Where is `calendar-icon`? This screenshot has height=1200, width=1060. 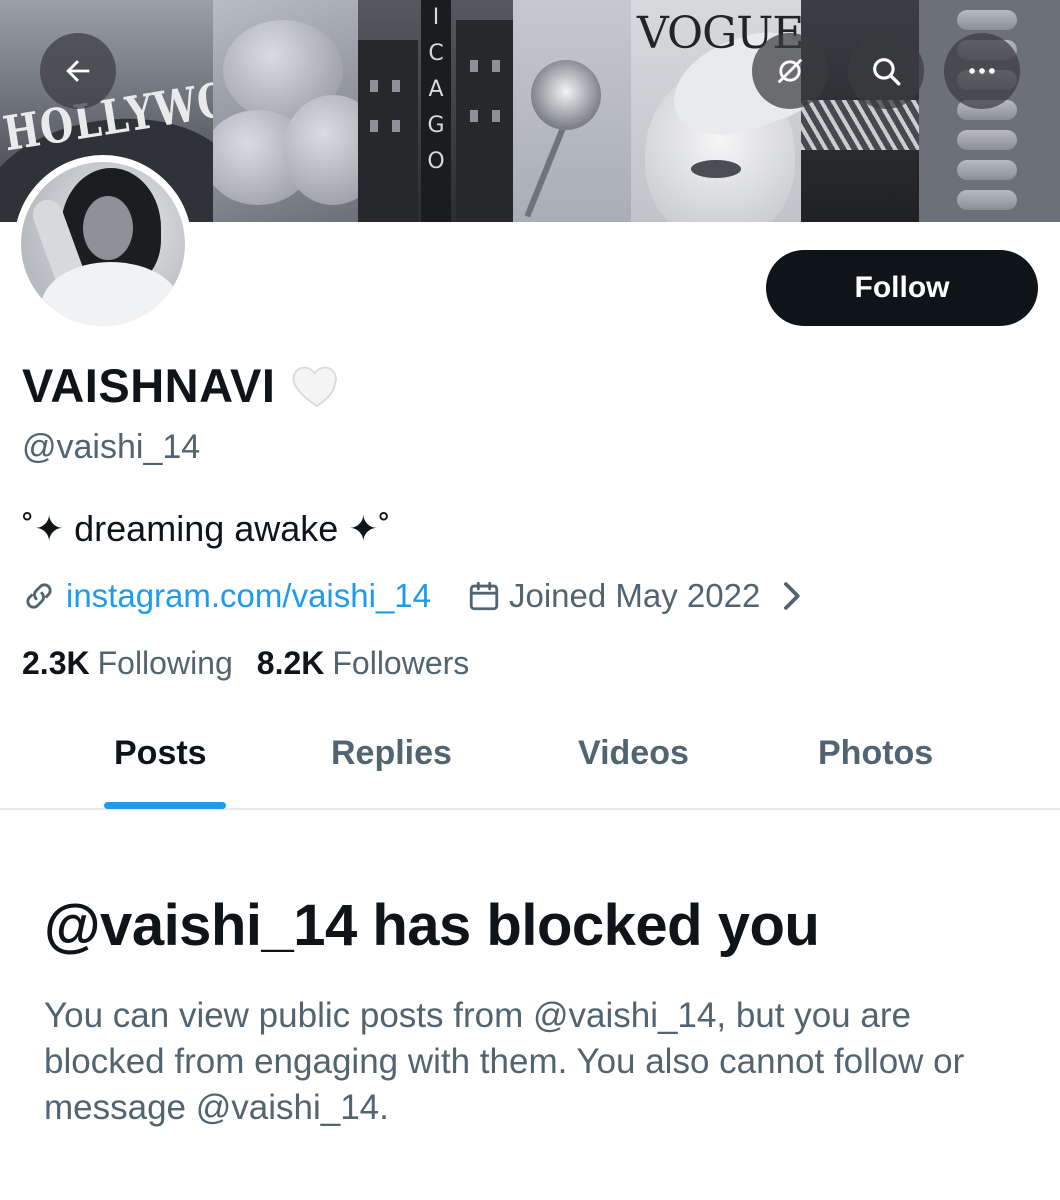
calendar-icon is located at coordinates (484, 596).